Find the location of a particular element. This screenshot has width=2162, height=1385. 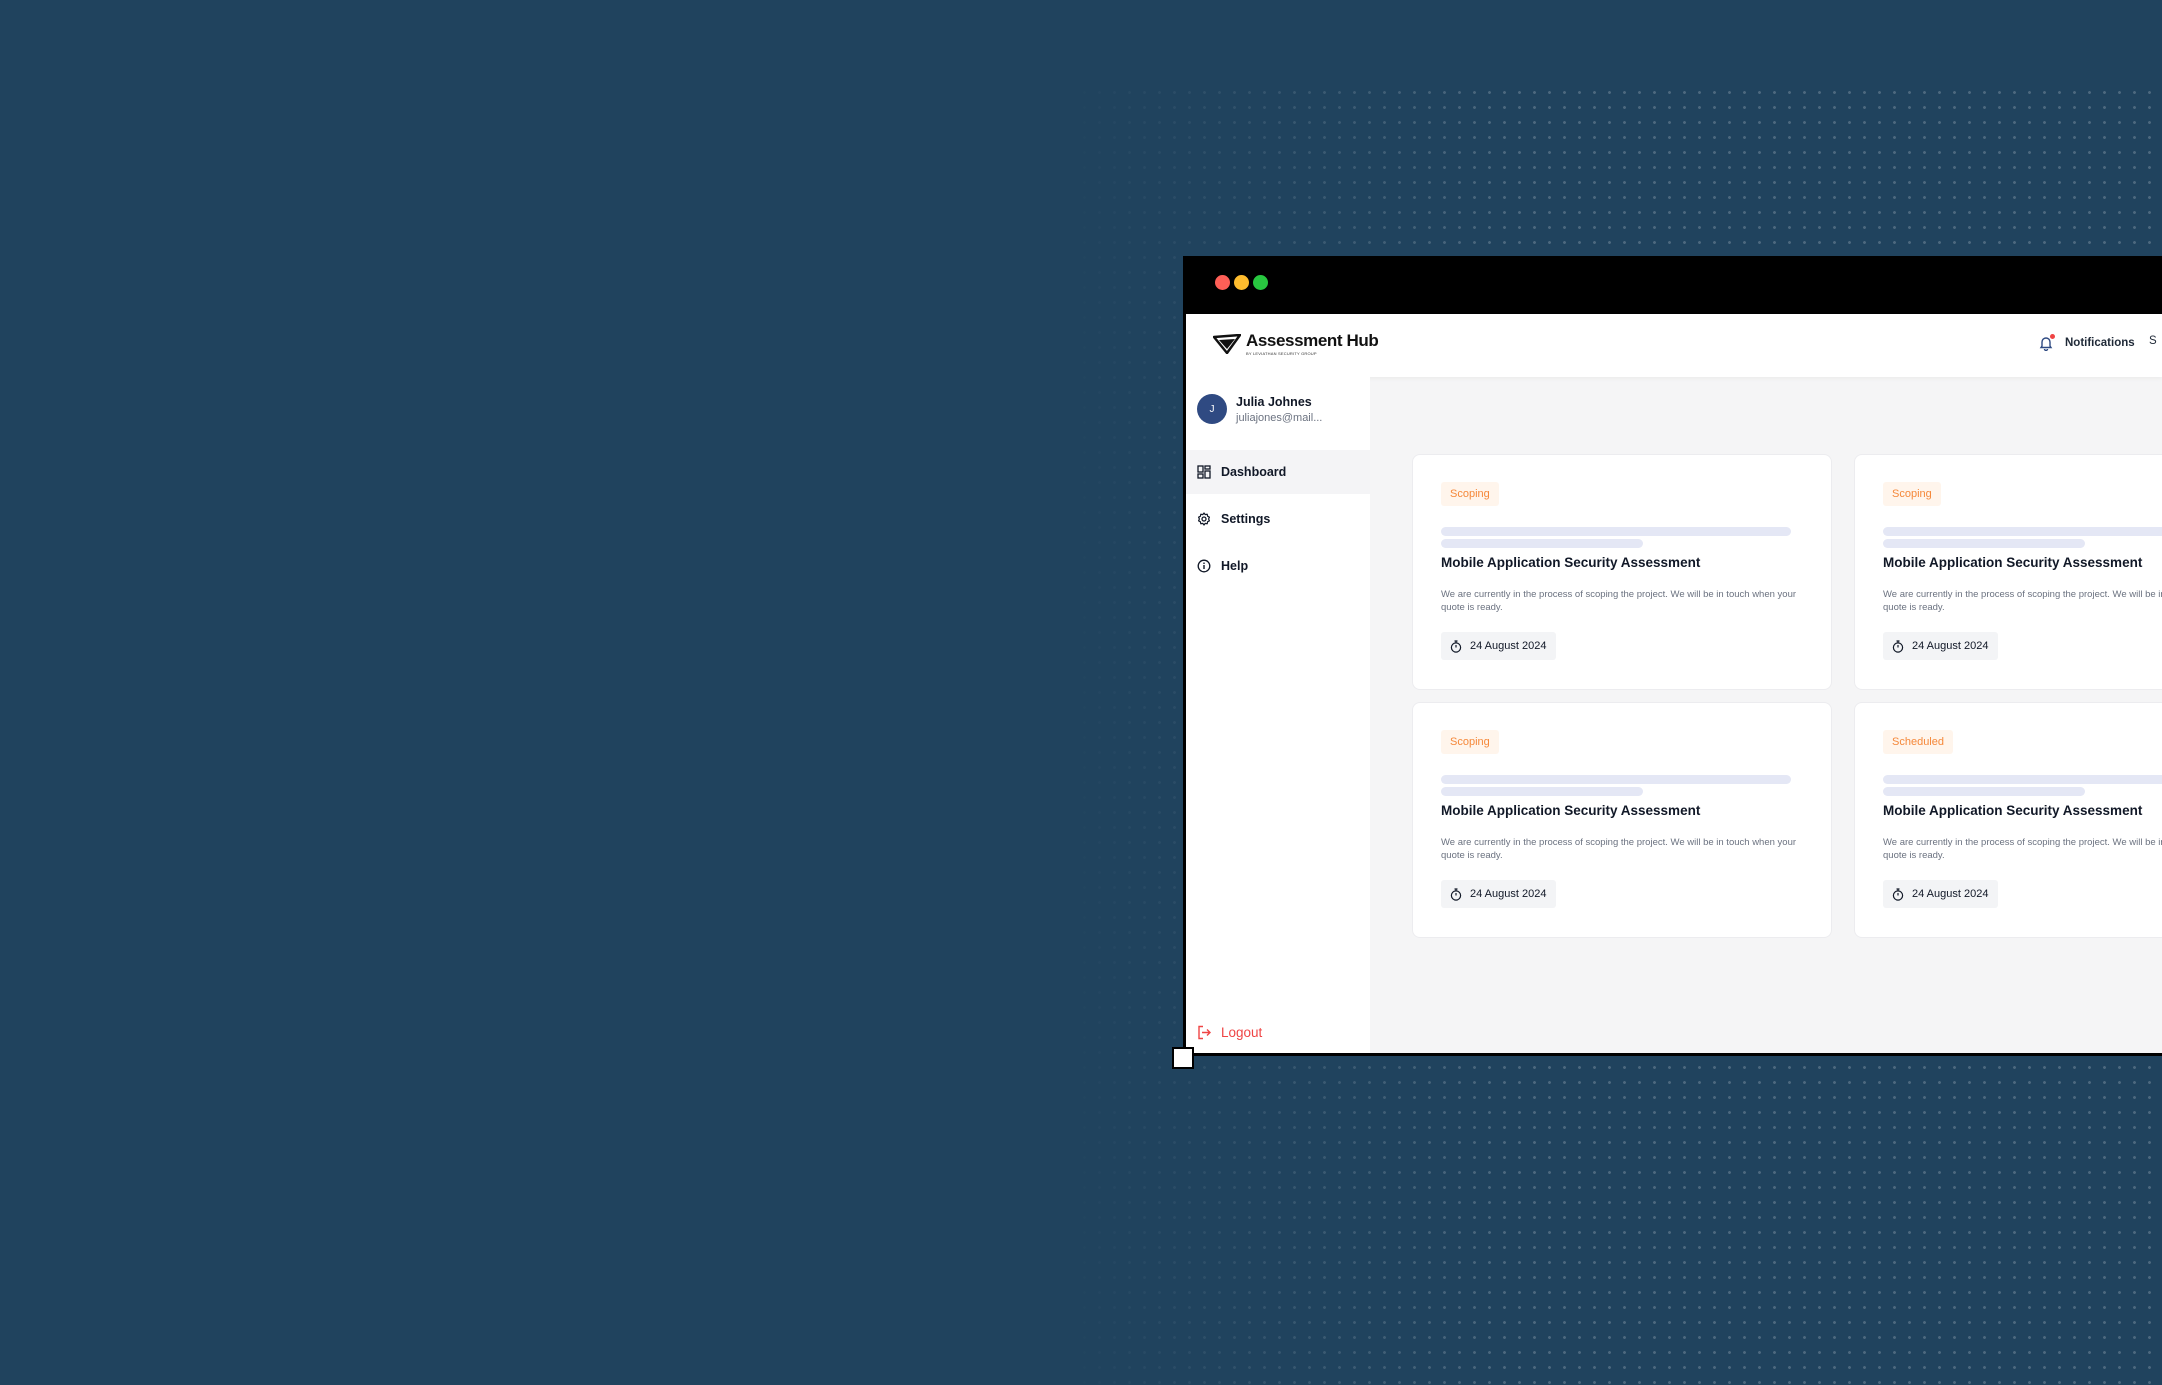

notification-dot is located at coordinates (2052, 336).